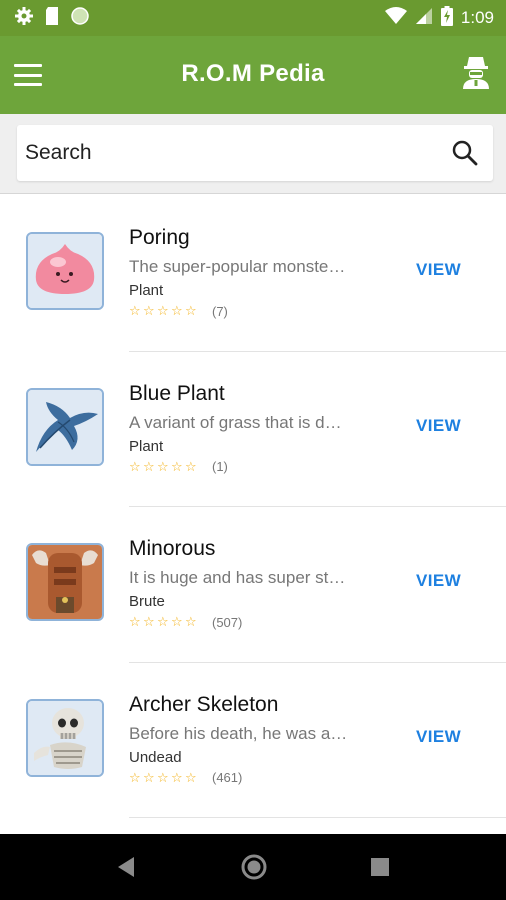  What do you see at coordinates (317, 817) in the screenshot?
I see `divider` at bounding box center [317, 817].